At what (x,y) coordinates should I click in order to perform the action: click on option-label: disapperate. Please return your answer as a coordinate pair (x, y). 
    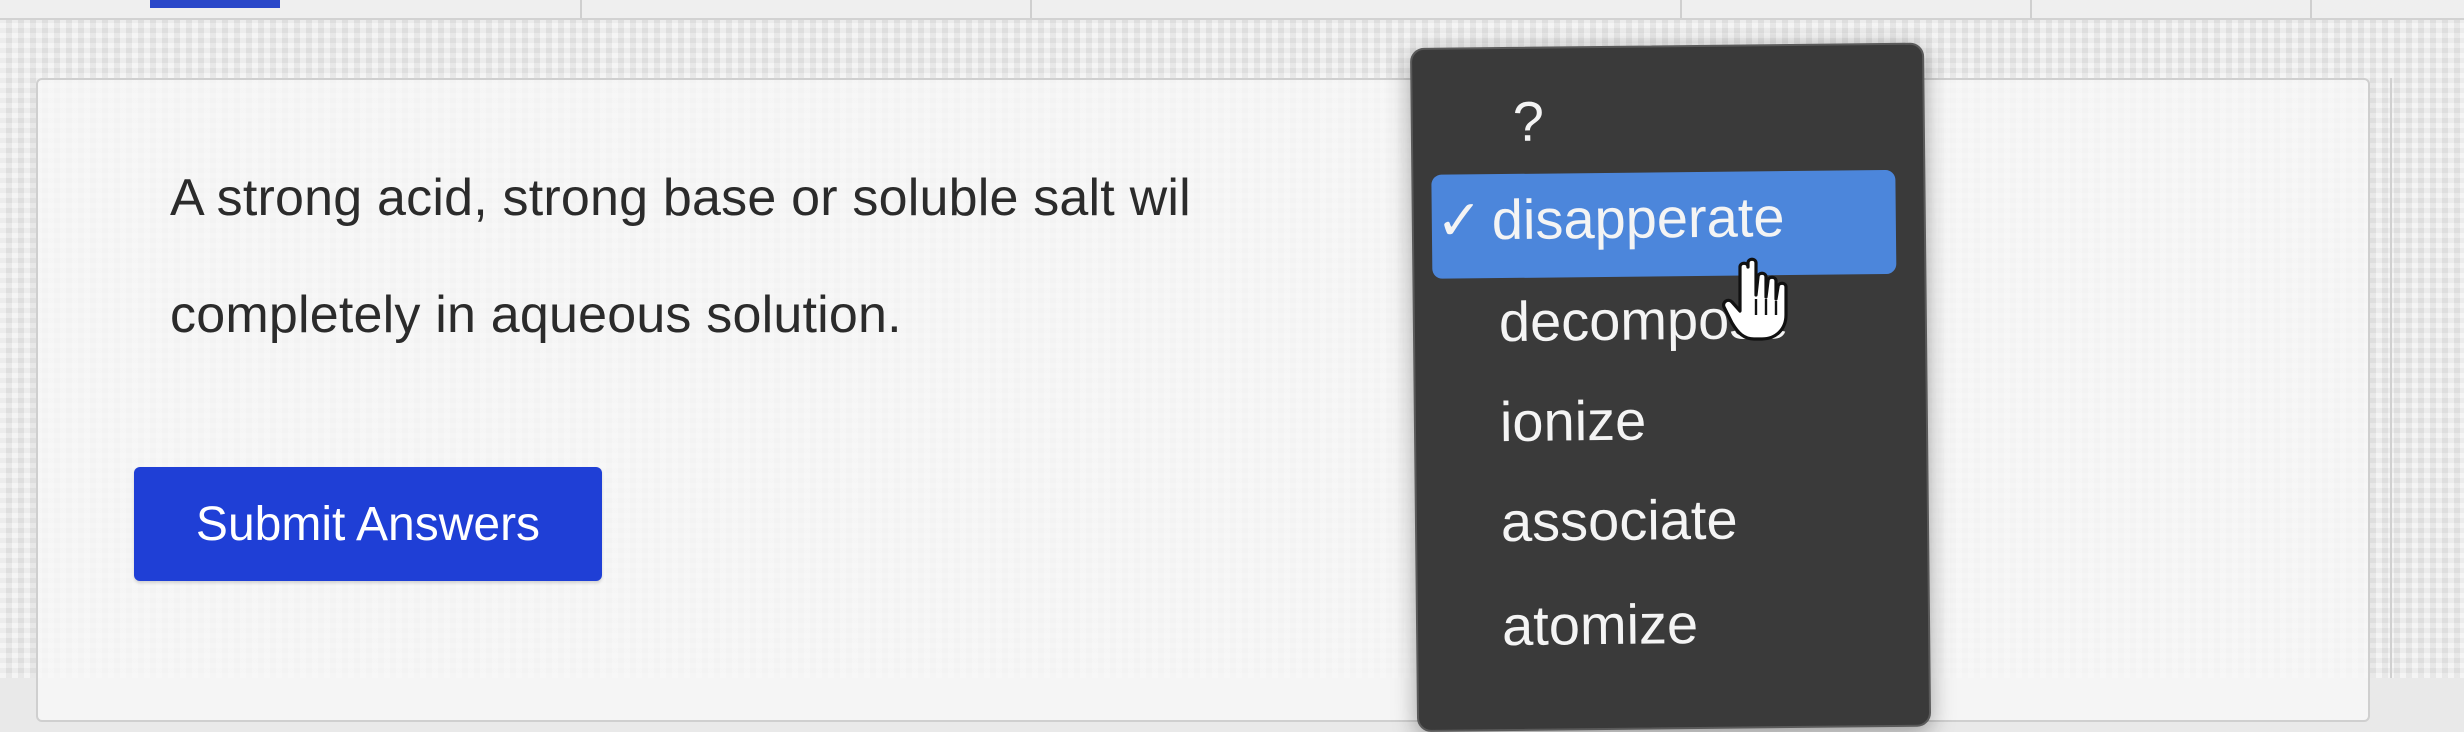
    Looking at the image, I should click on (1638, 218).